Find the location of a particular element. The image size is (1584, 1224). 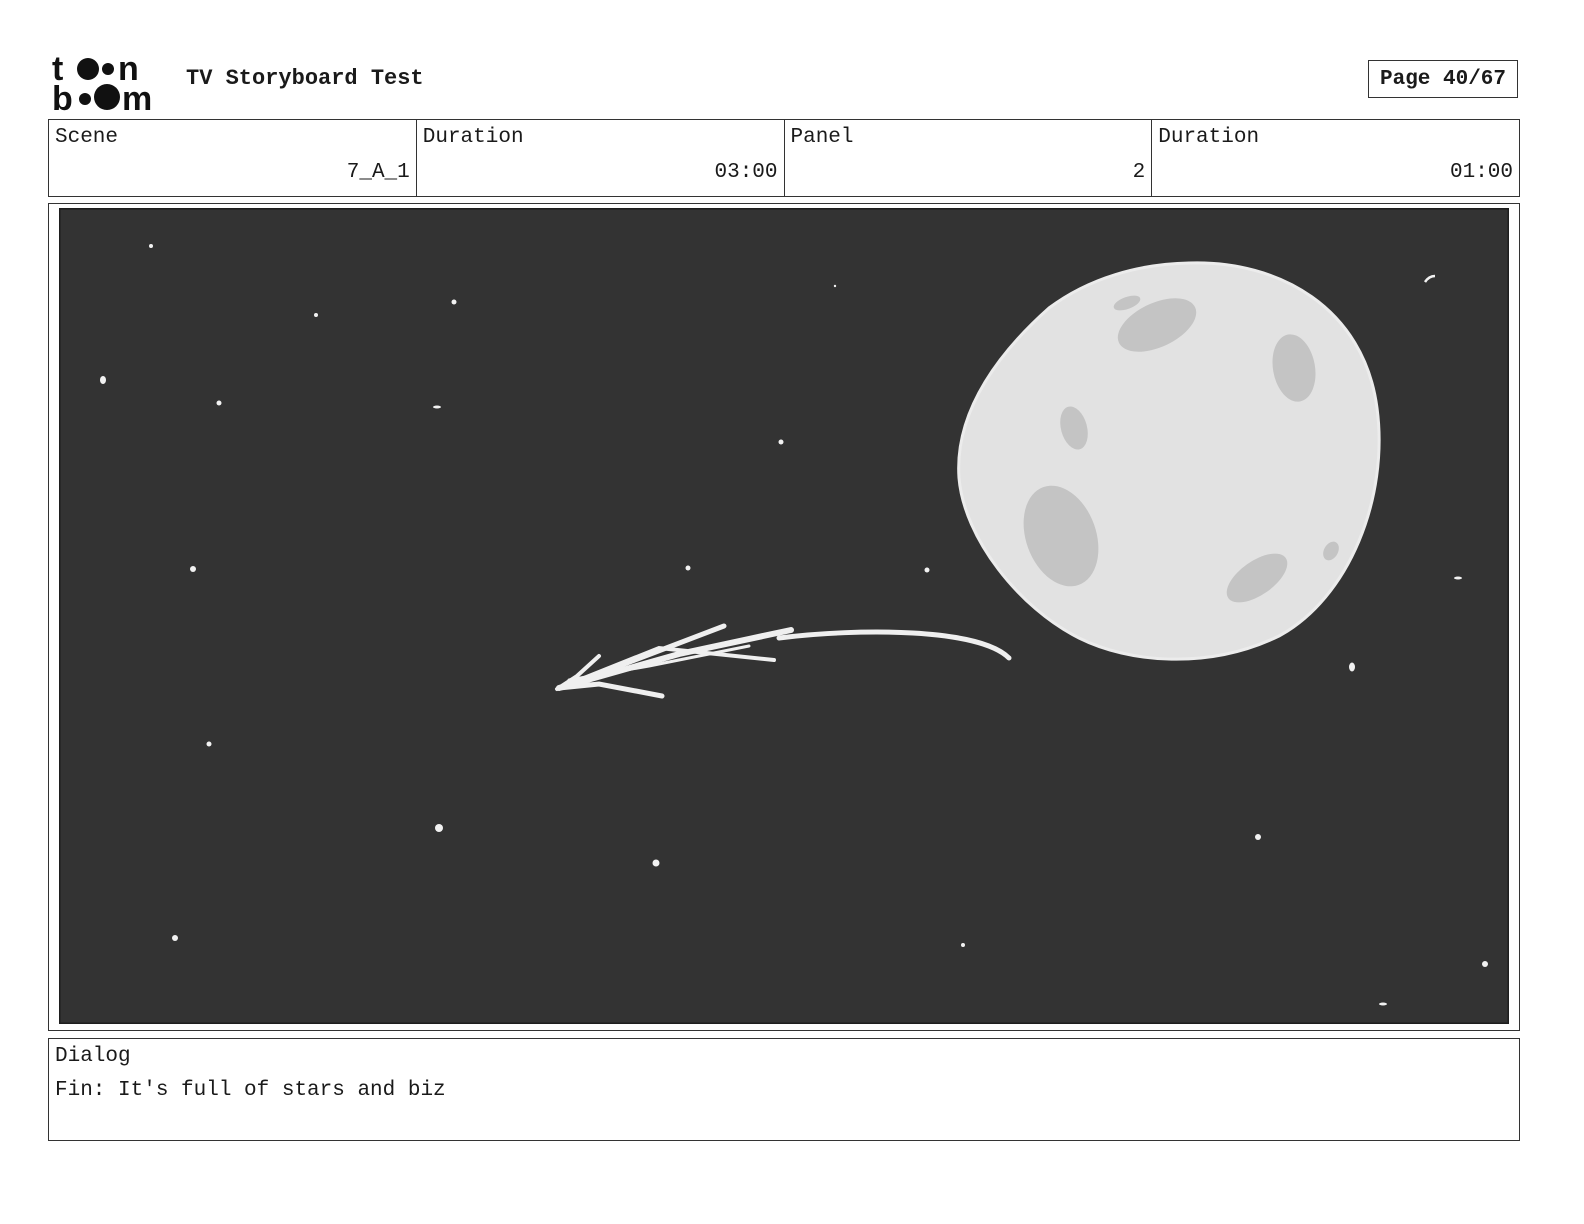

dialog-label: Dialog is located at coordinates (93, 1056).